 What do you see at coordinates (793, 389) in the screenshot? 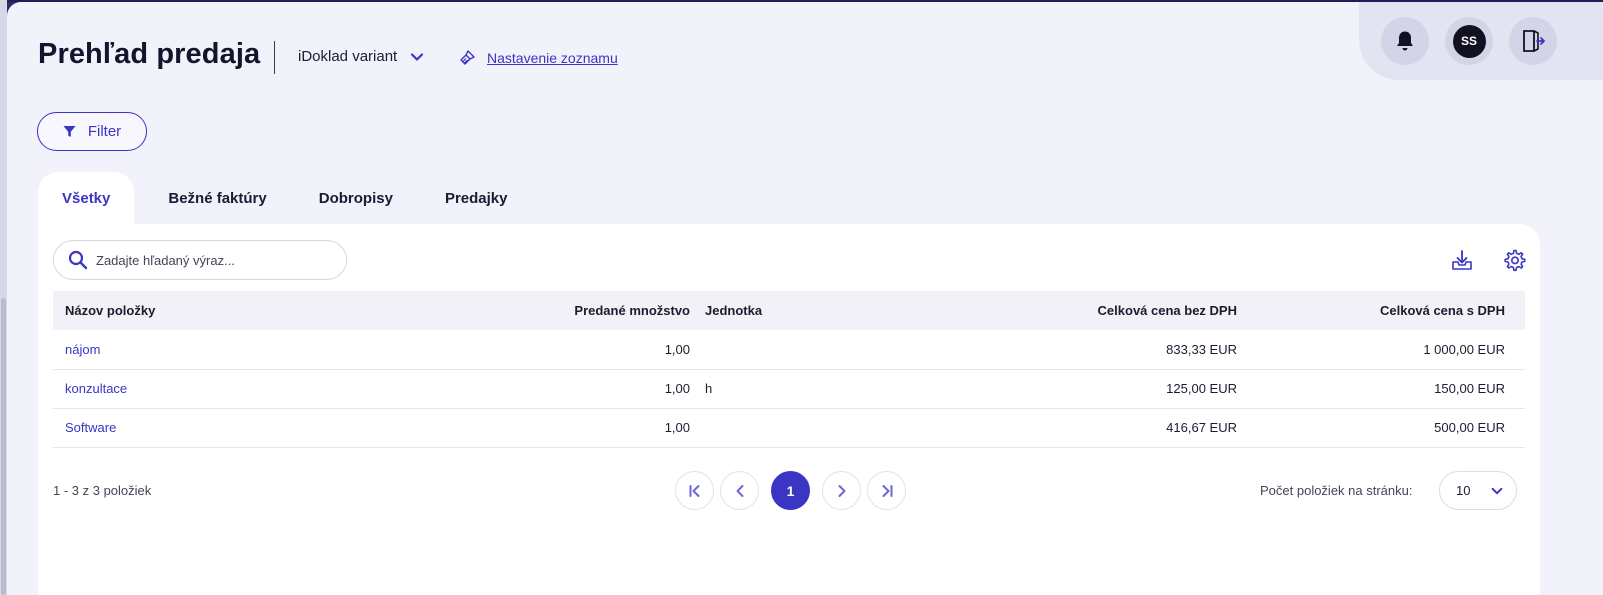
I see `item-unit: h` at bounding box center [793, 389].